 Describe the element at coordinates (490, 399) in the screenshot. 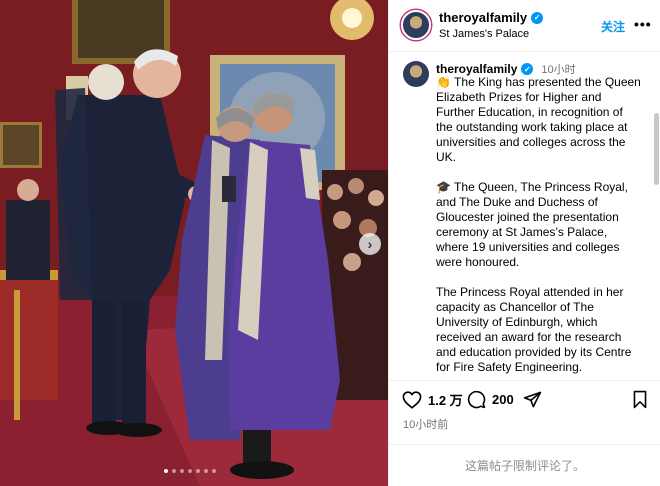

I see `comment-button: 200` at that location.